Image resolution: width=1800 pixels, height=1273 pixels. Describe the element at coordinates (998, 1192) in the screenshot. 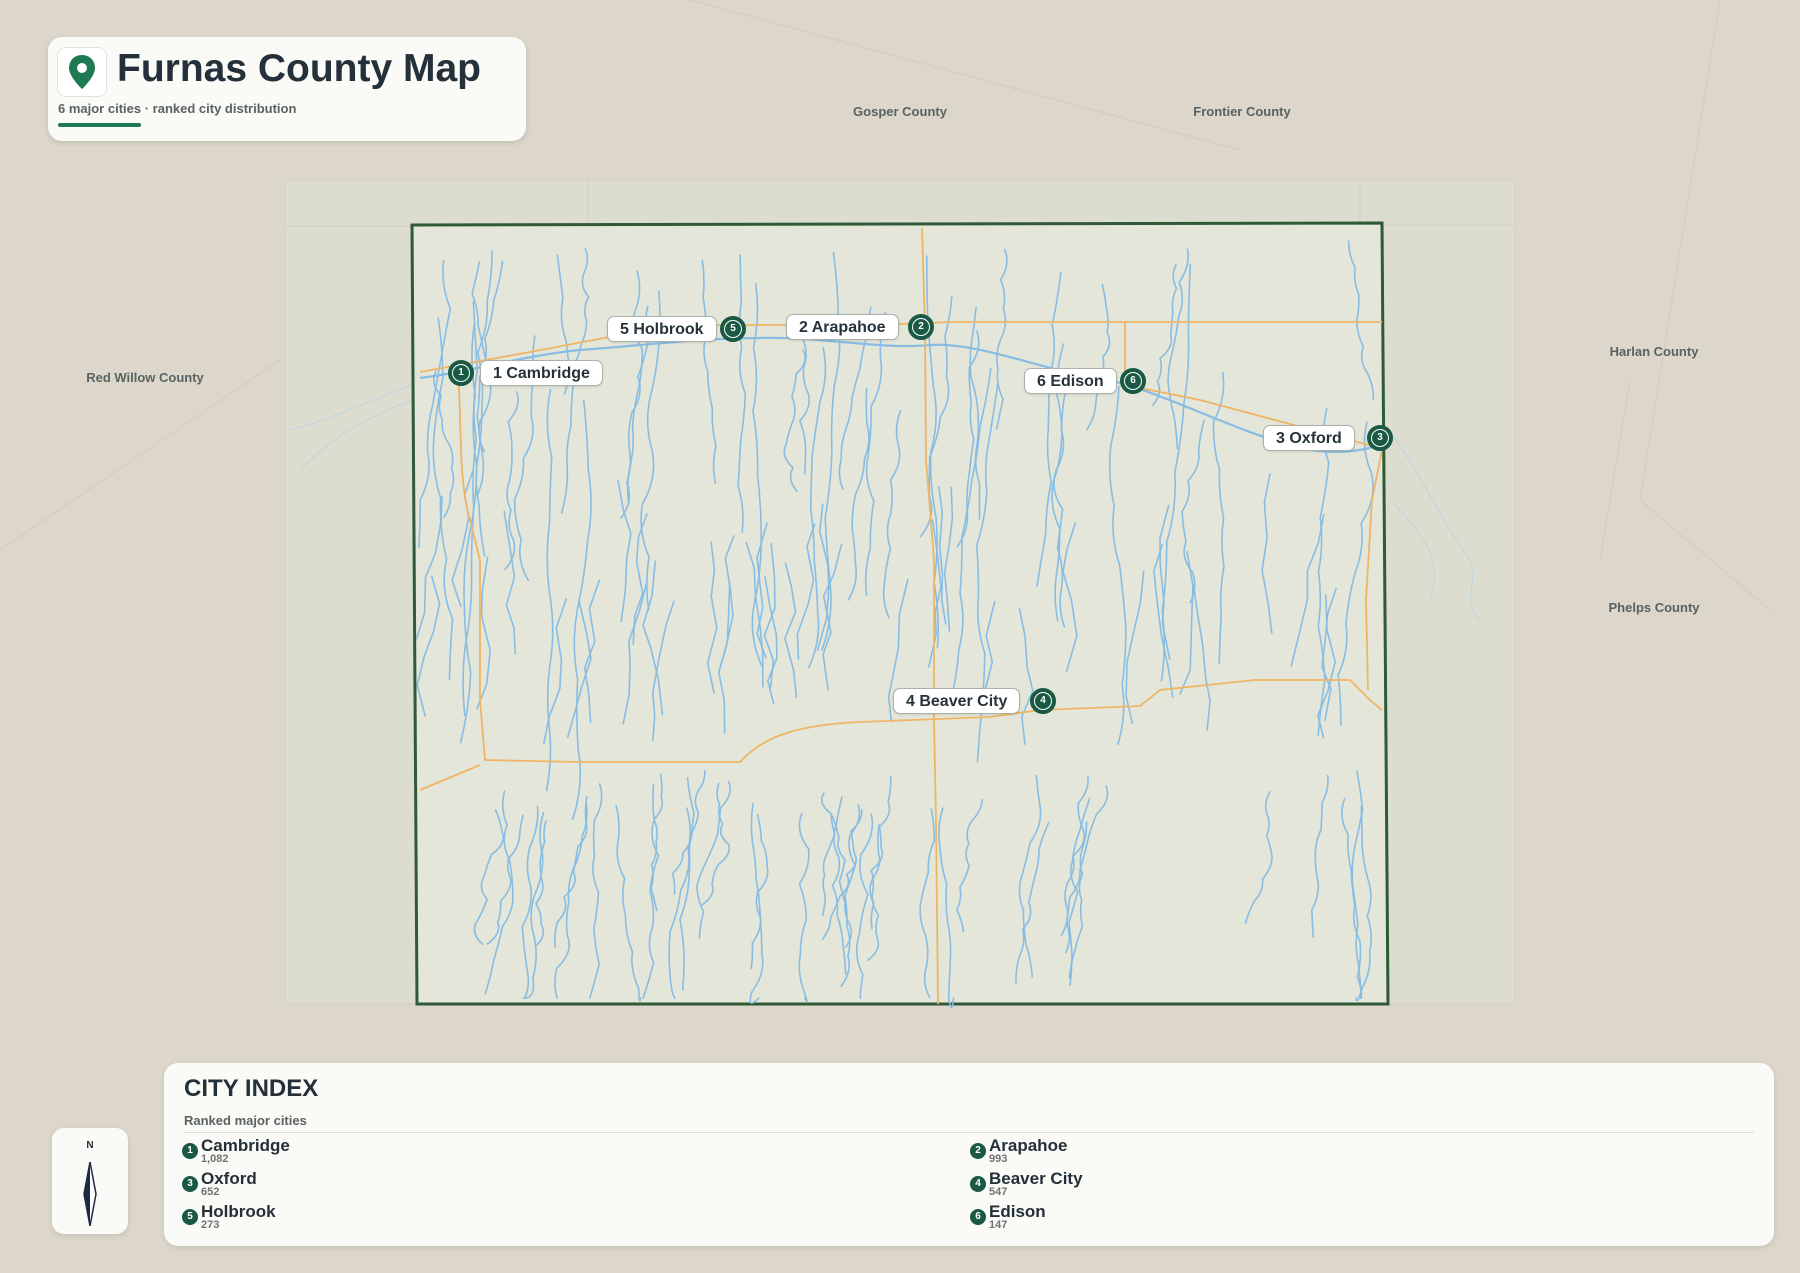

I see `index-city-population: 547` at that location.